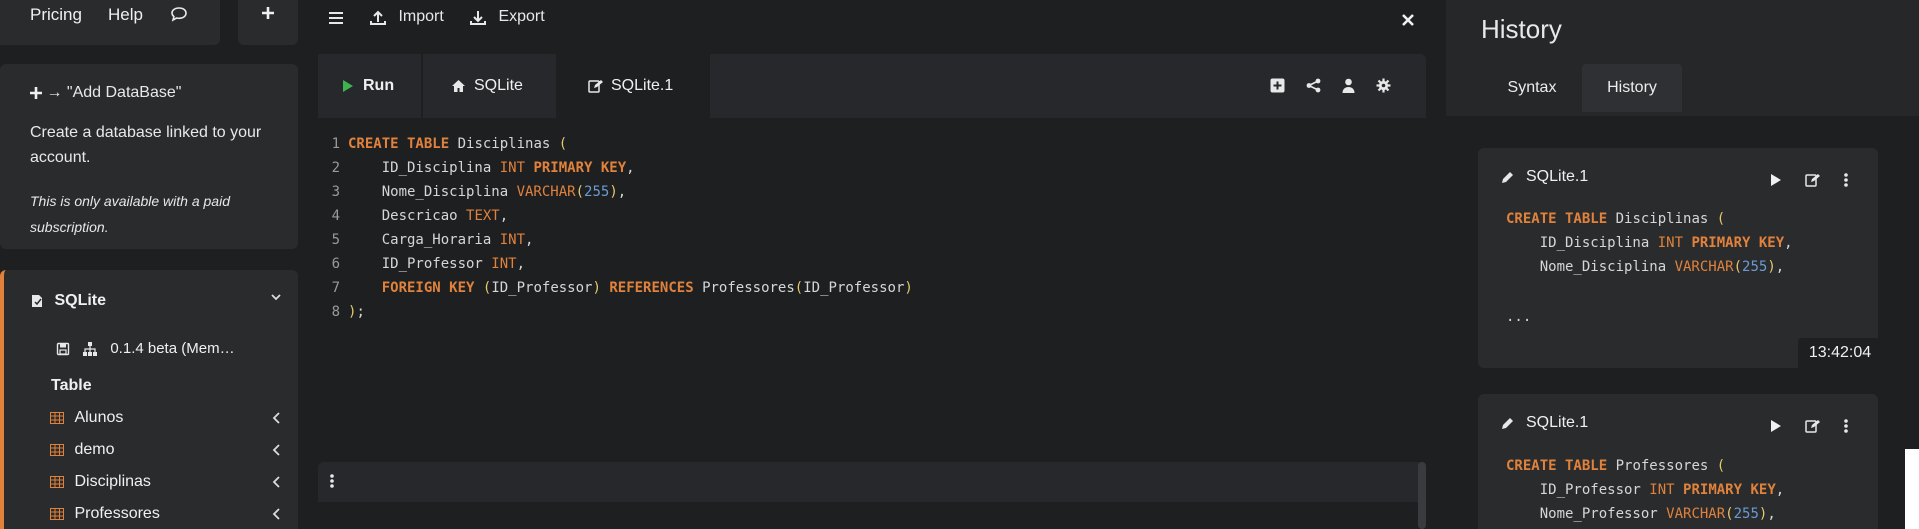 The width and height of the screenshot is (1919, 529). What do you see at coordinates (1616, 466) in the screenshot?
I see `history-code-line: CREATE TABLE Professores (` at bounding box center [1616, 466].